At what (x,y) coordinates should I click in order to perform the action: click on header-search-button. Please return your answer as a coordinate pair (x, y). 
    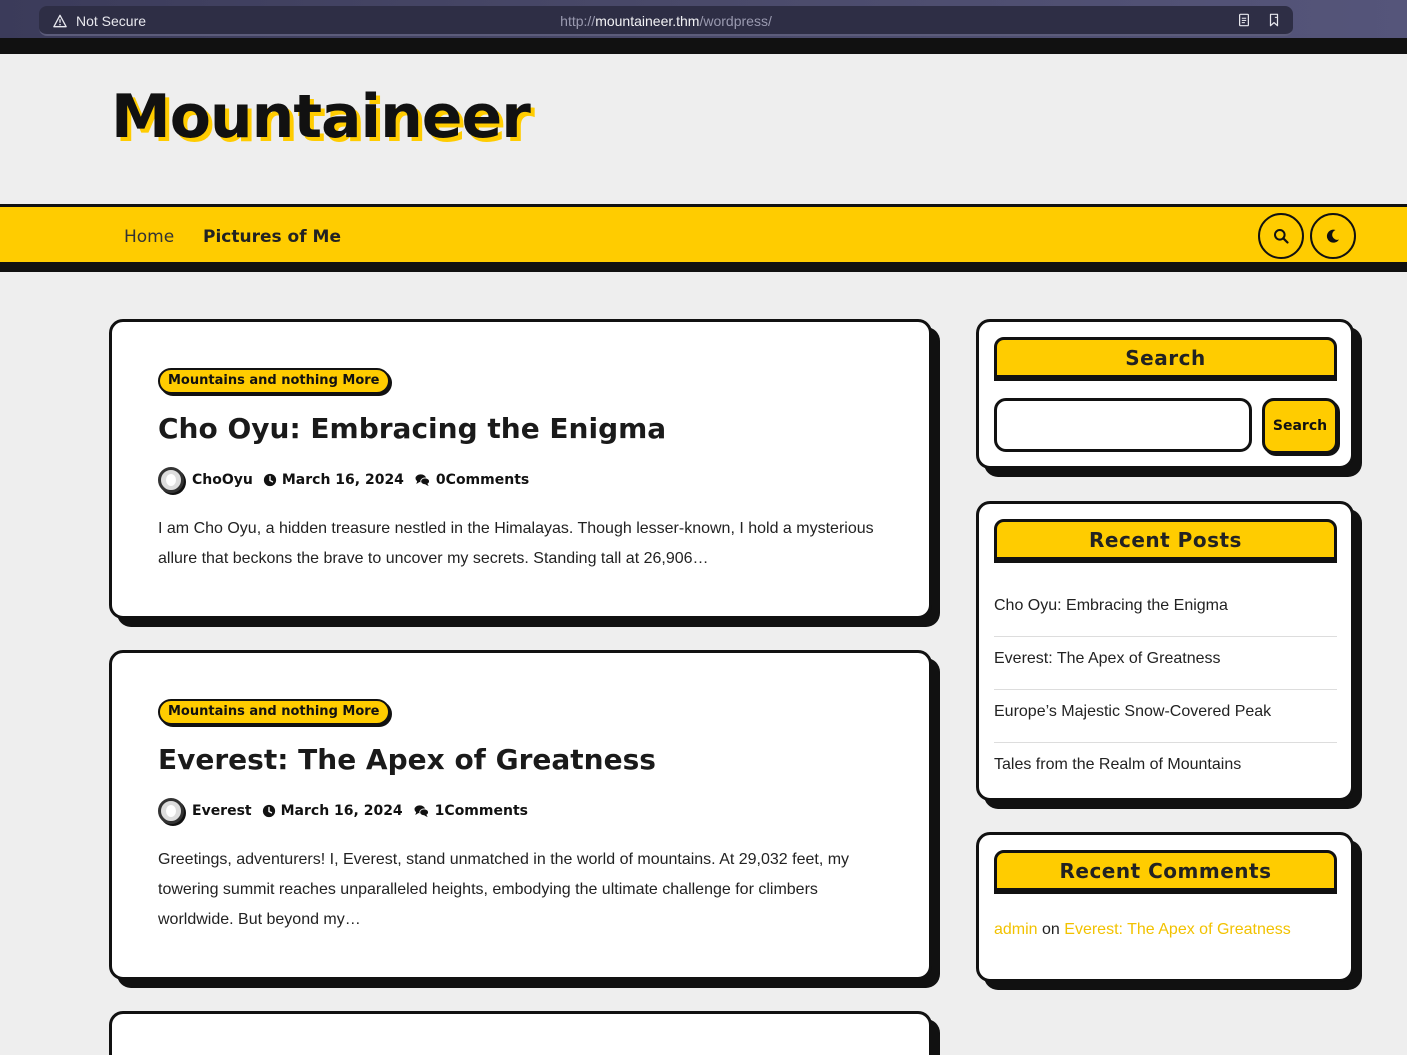
    Looking at the image, I should click on (1281, 236).